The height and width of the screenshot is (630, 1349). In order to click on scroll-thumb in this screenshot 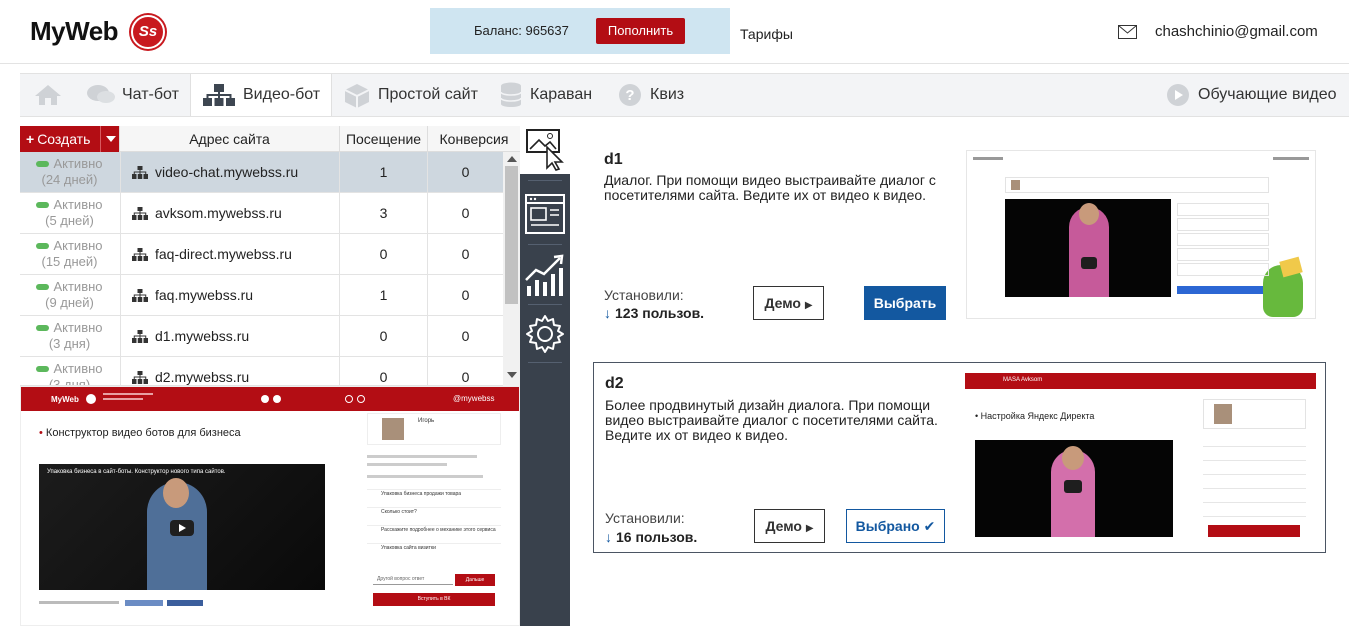, I will do `click(511, 235)`.